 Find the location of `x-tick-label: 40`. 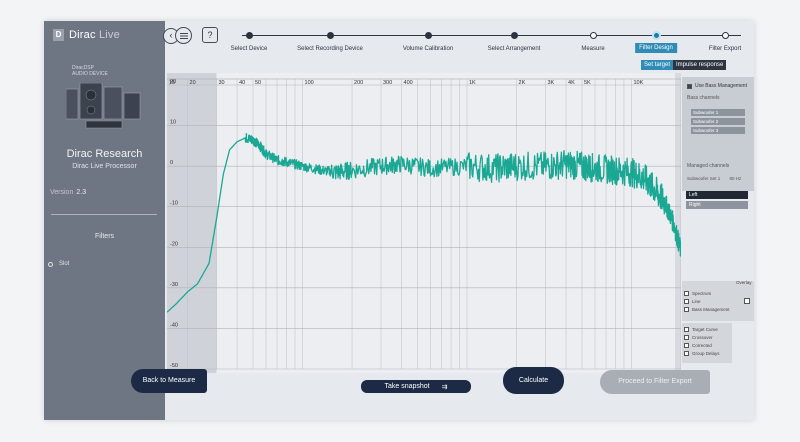

x-tick-label: 40 is located at coordinates (242, 83).